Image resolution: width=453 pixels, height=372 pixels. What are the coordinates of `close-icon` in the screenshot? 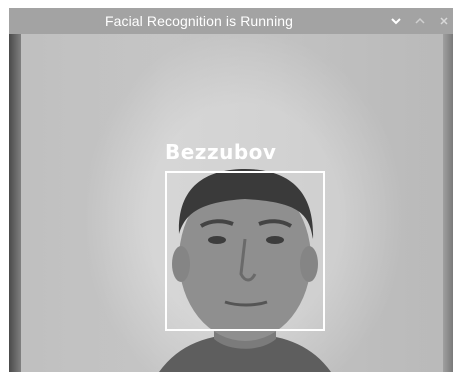 It's located at (444, 21).